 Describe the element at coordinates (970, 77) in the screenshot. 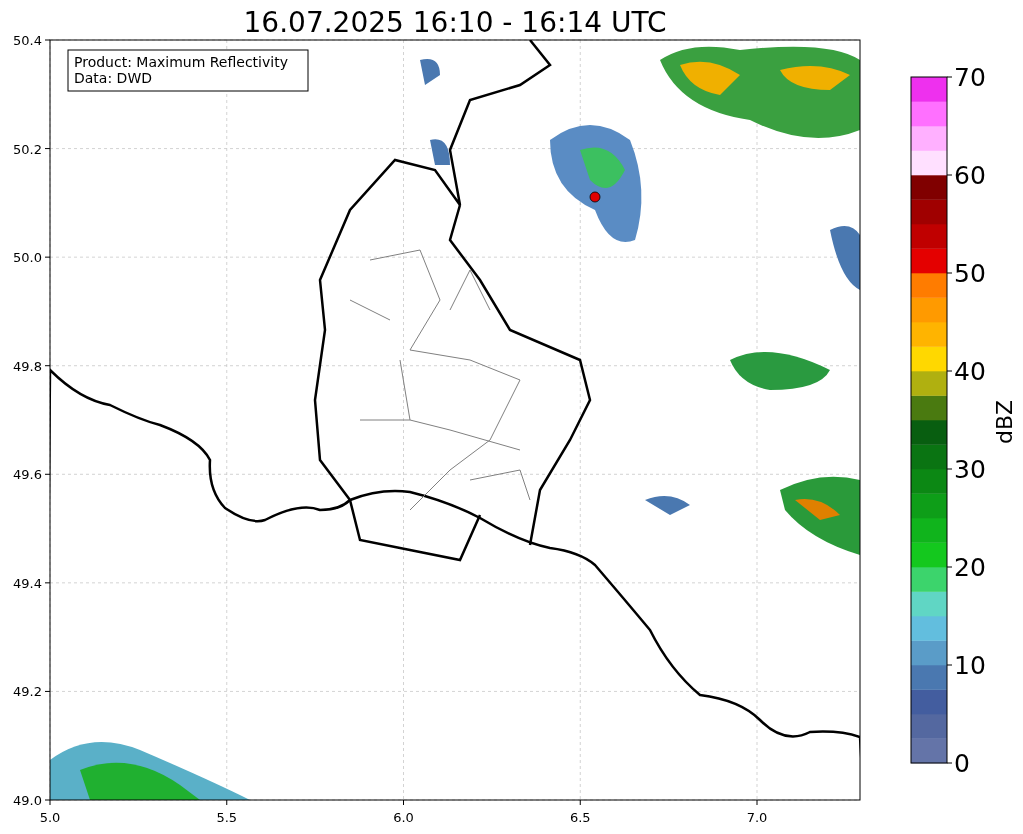

I see `colorbar-tick-label: 70` at that location.